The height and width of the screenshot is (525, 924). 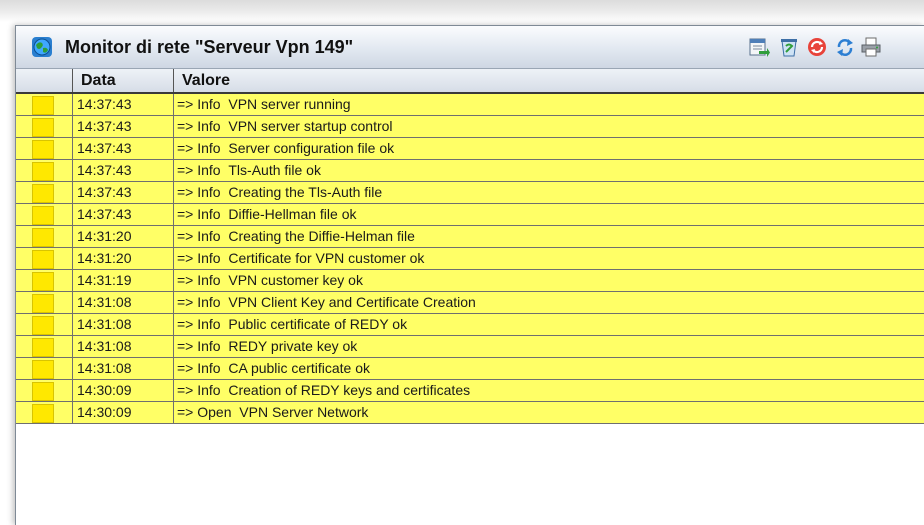 I want to click on message-cell: => Info Creating the Tls-Auth file, so click(x=548, y=192).